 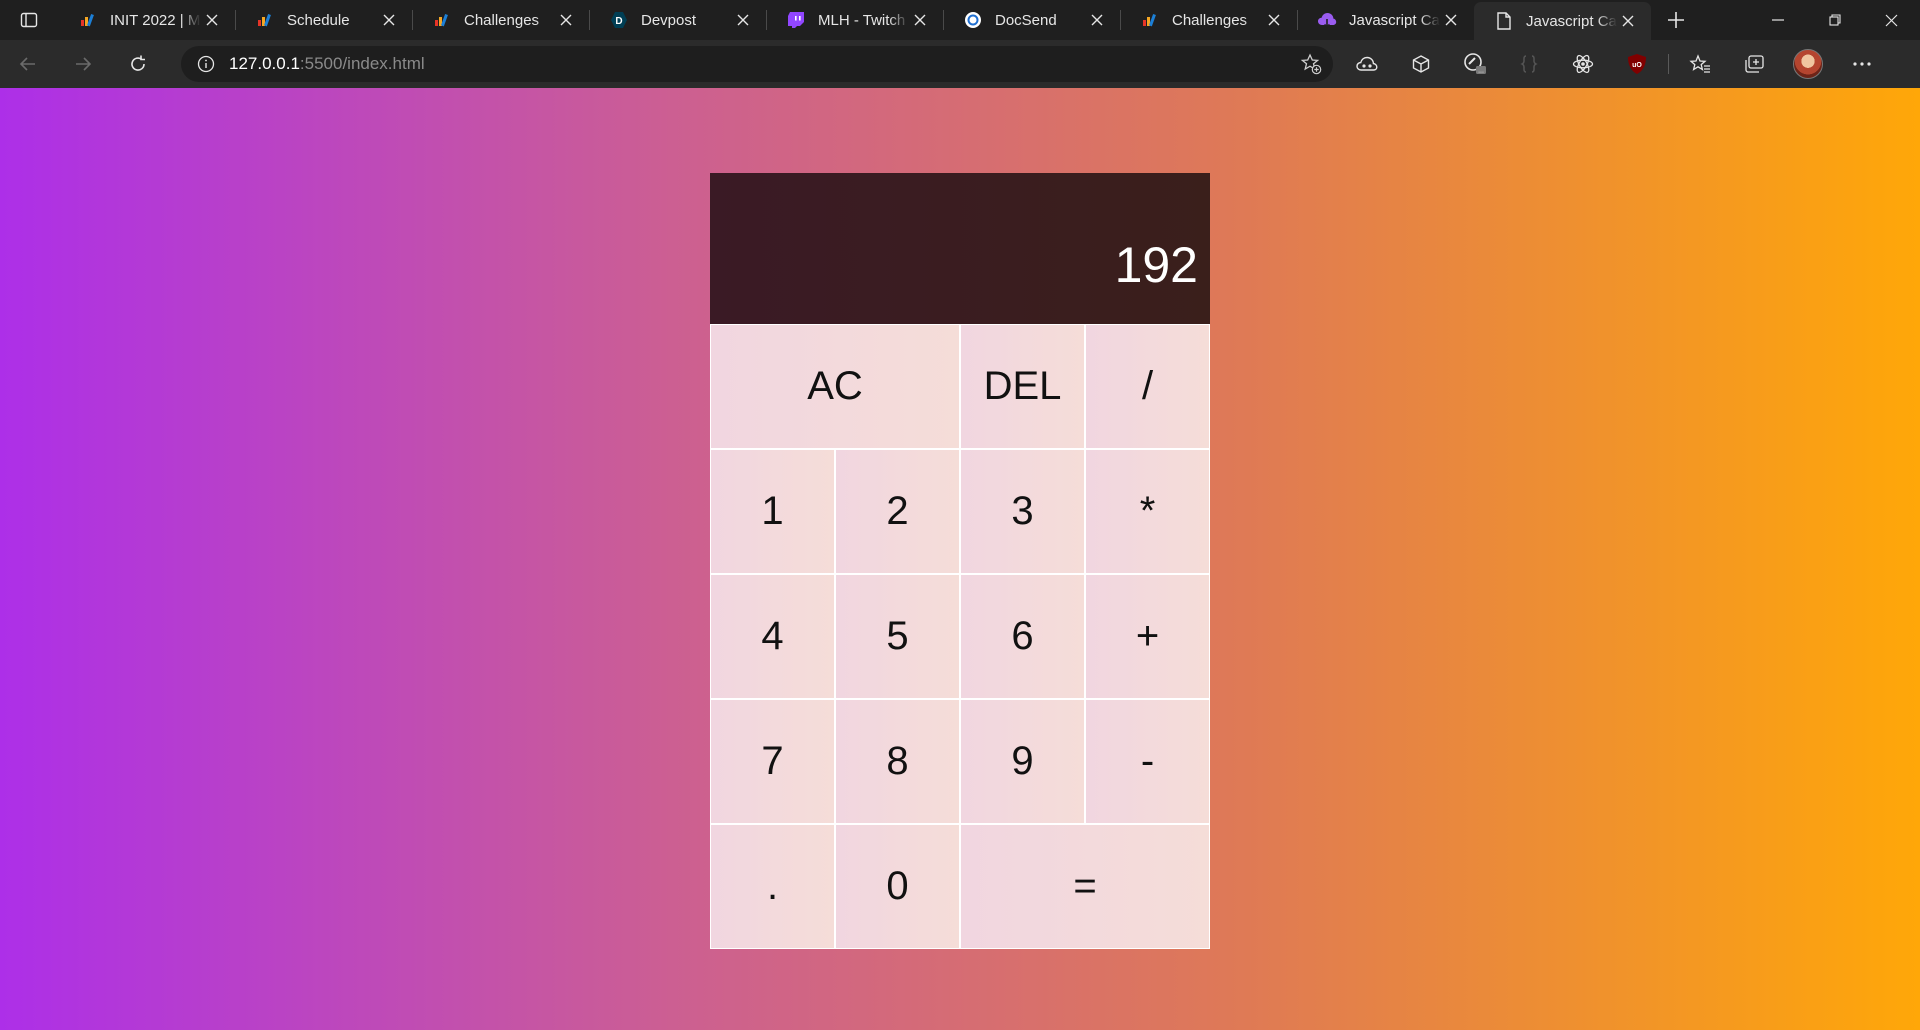 I want to click on url-path: :5500/index.html, so click(x=362, y=63).